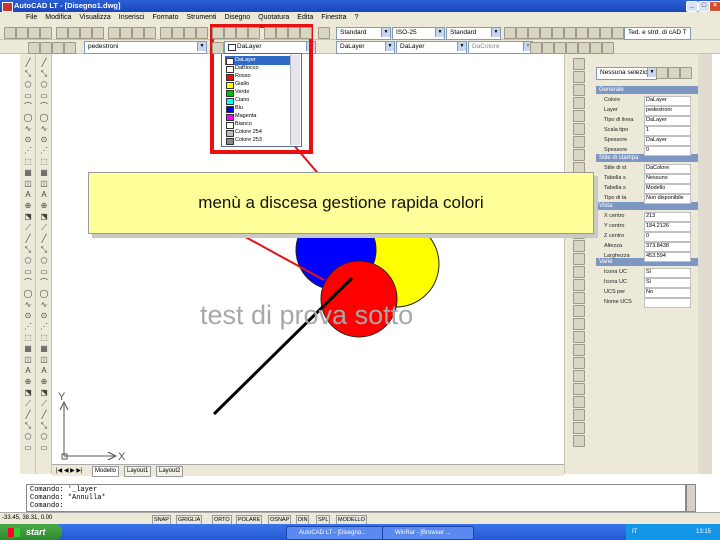 The height and width of the screenshot is (540, 720). What do you see at coordinates (431, 47) in the screenshot?
I see `lineweight-combo: DaLayer ▼` at bounding box center [431, 47].